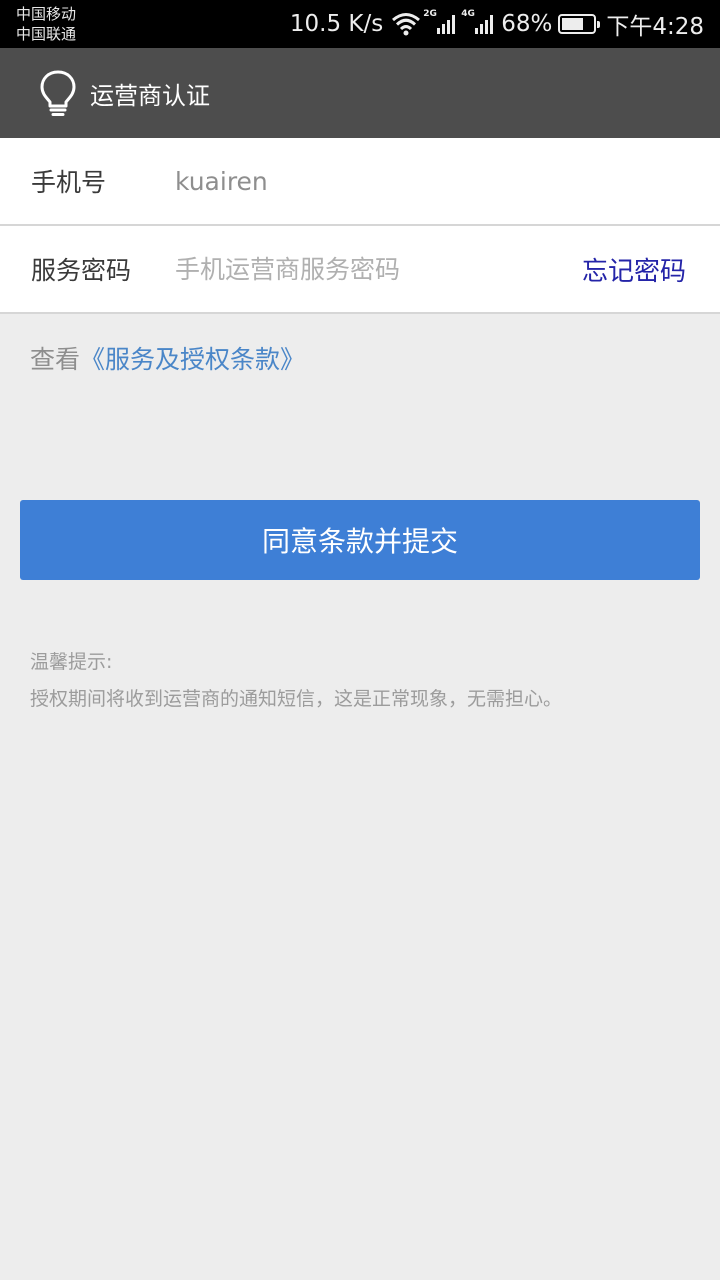 The image size is (720, 1280). Describe the element at coordinates (46, 14) in the screenshot. I see `carrier-1: 中国移动` at that location.